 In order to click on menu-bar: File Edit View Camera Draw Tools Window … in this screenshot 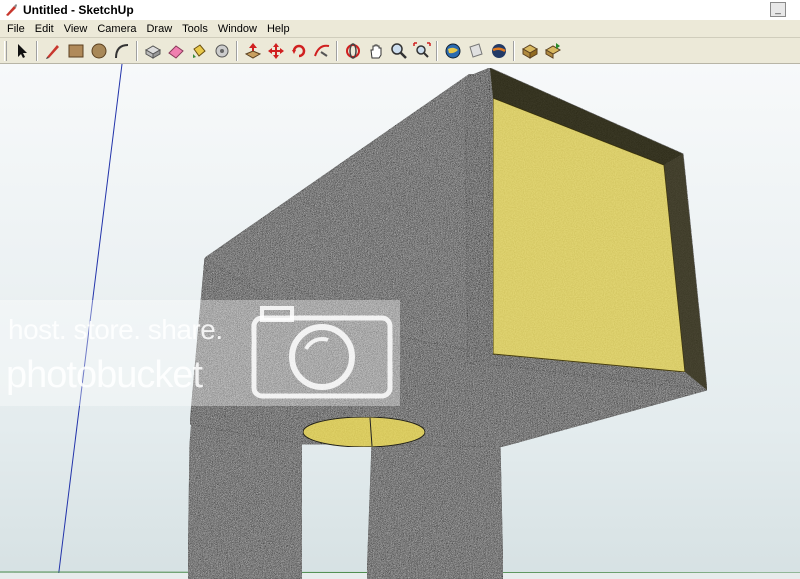, I will do `click(400, 29)`.